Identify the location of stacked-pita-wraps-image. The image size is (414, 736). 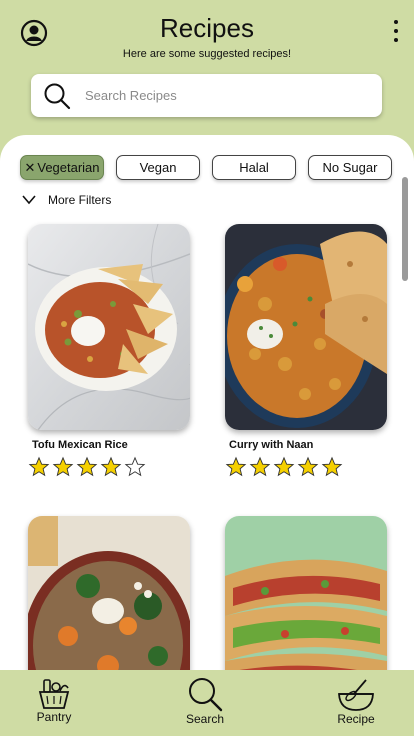
(306, 595).